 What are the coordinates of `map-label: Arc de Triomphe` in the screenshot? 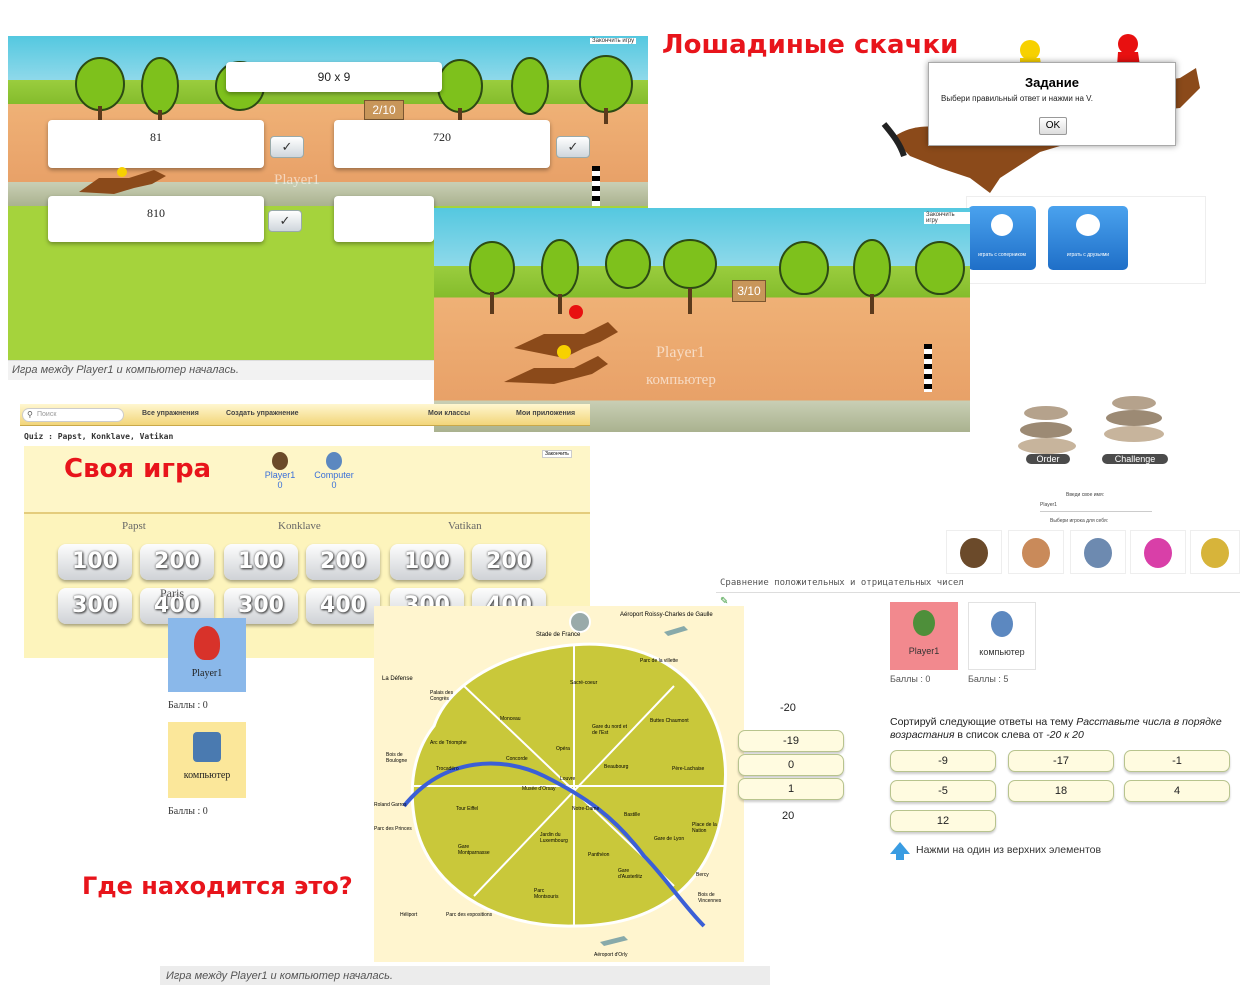 It's located at (448, 743).